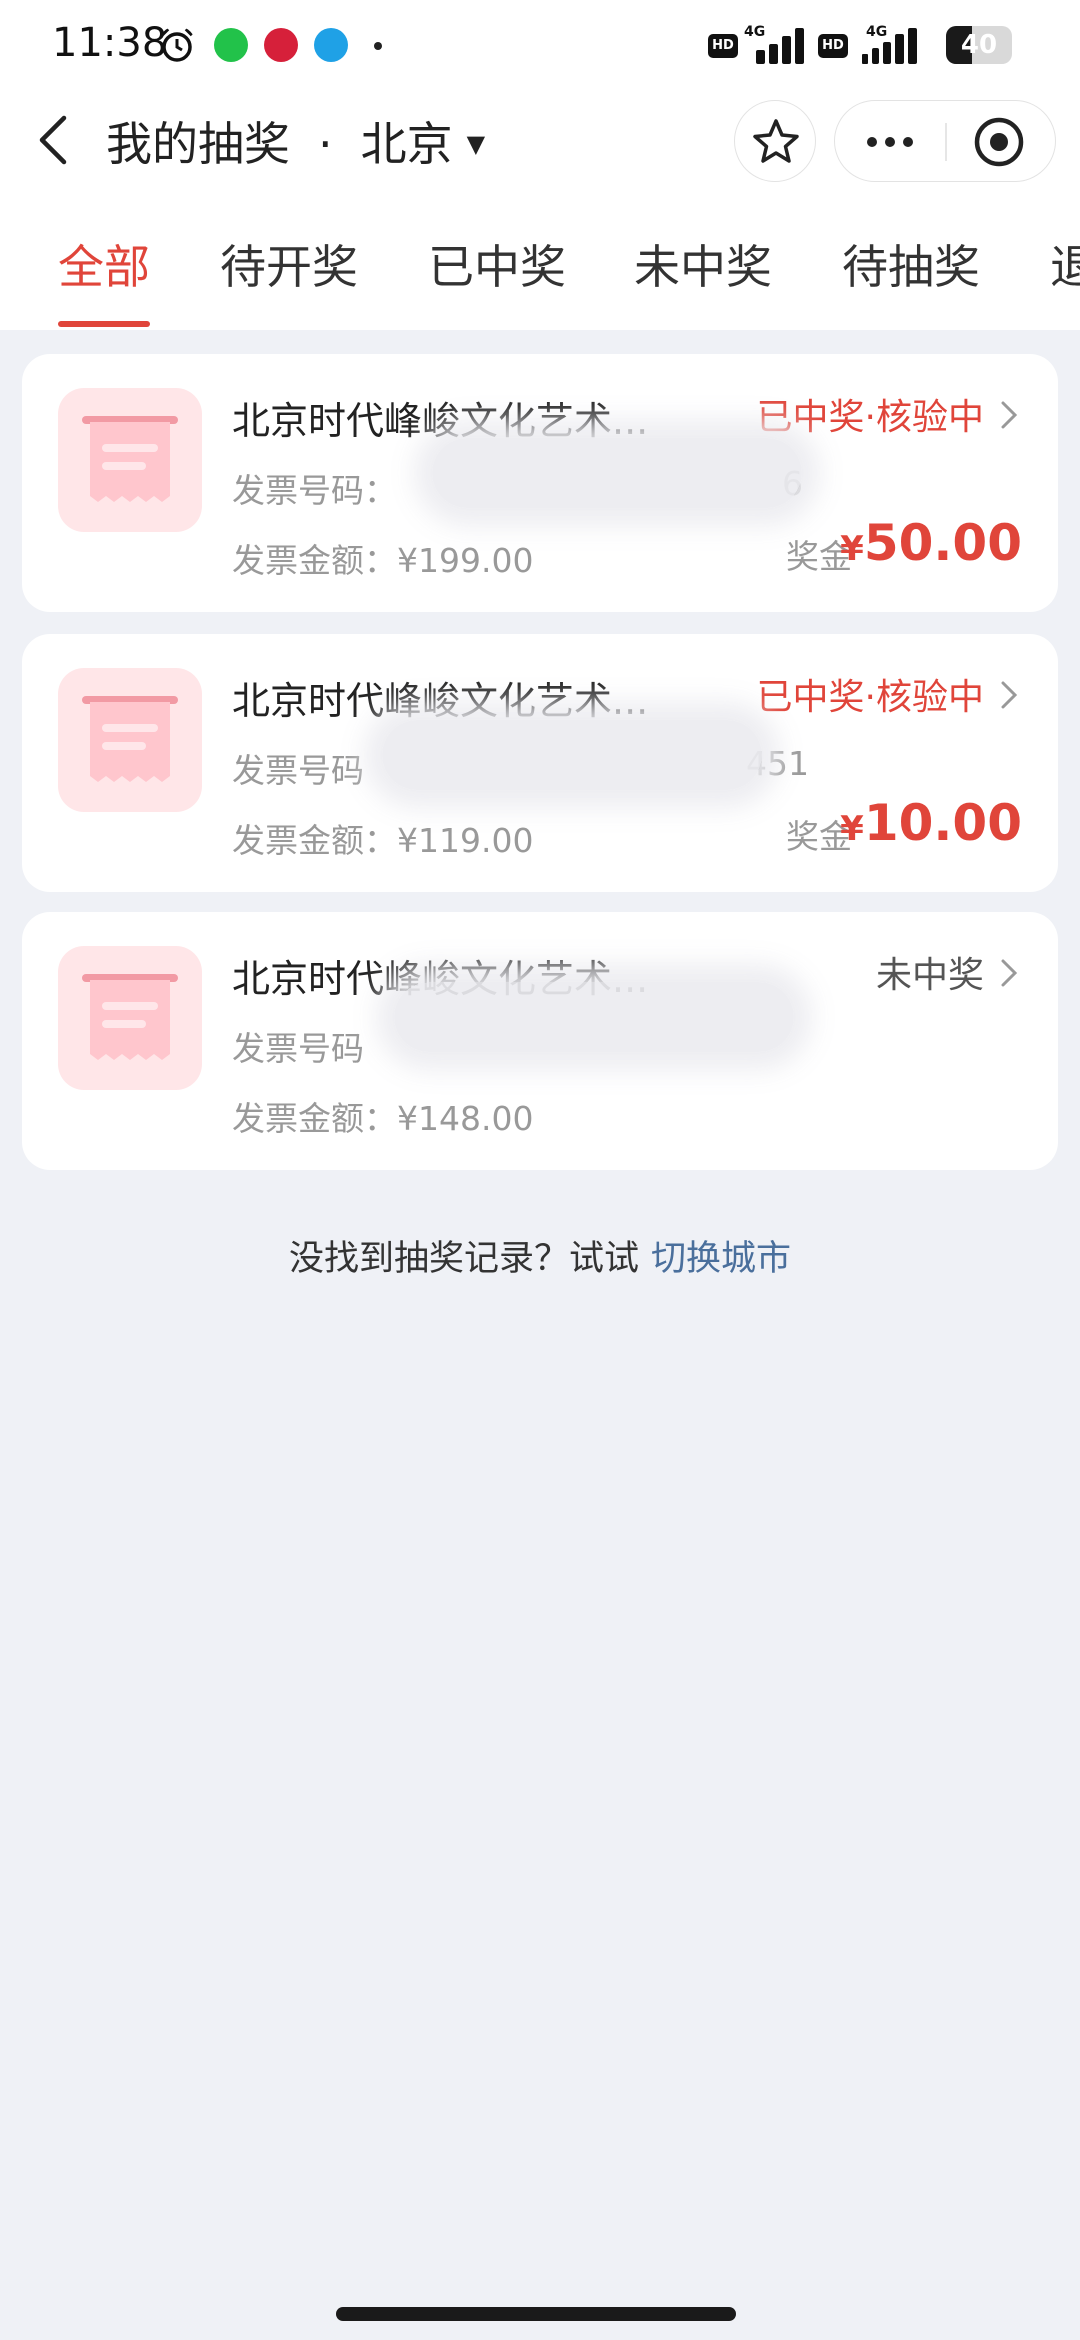  I want to click on no-record-hint: 没找到抽奖记录？试试 切换城市, so click(540, 1255).